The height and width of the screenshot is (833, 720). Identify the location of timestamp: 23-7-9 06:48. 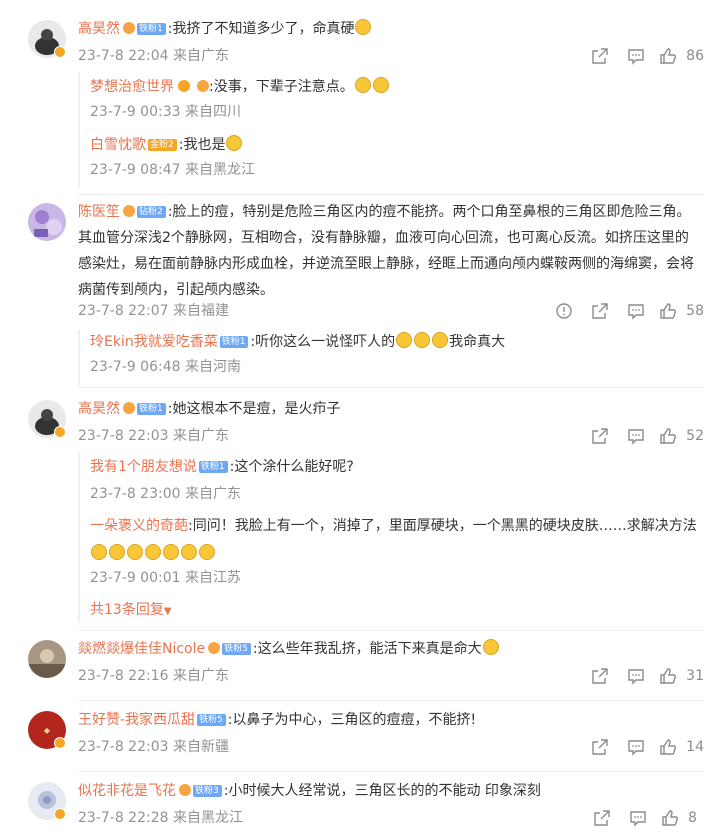
(135, 367).